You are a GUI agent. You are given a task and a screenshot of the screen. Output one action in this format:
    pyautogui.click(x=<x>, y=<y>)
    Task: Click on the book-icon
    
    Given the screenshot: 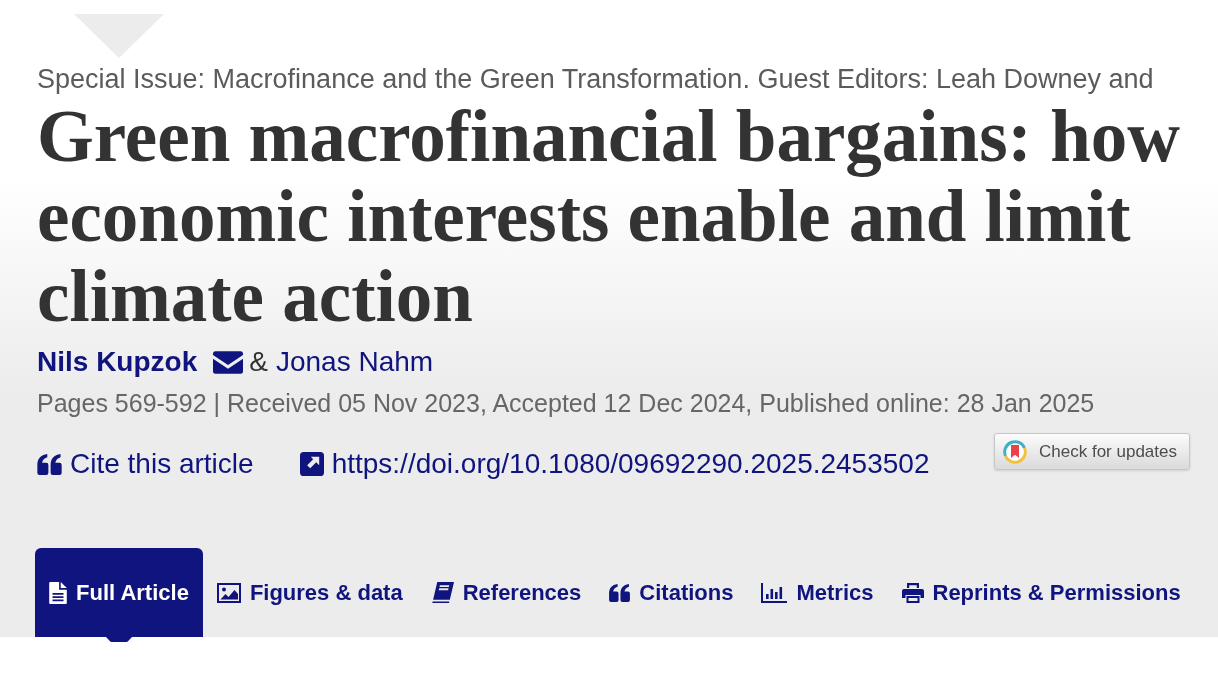 What is the action you would take?
    pyautogui.click(x=442, y=592)
    